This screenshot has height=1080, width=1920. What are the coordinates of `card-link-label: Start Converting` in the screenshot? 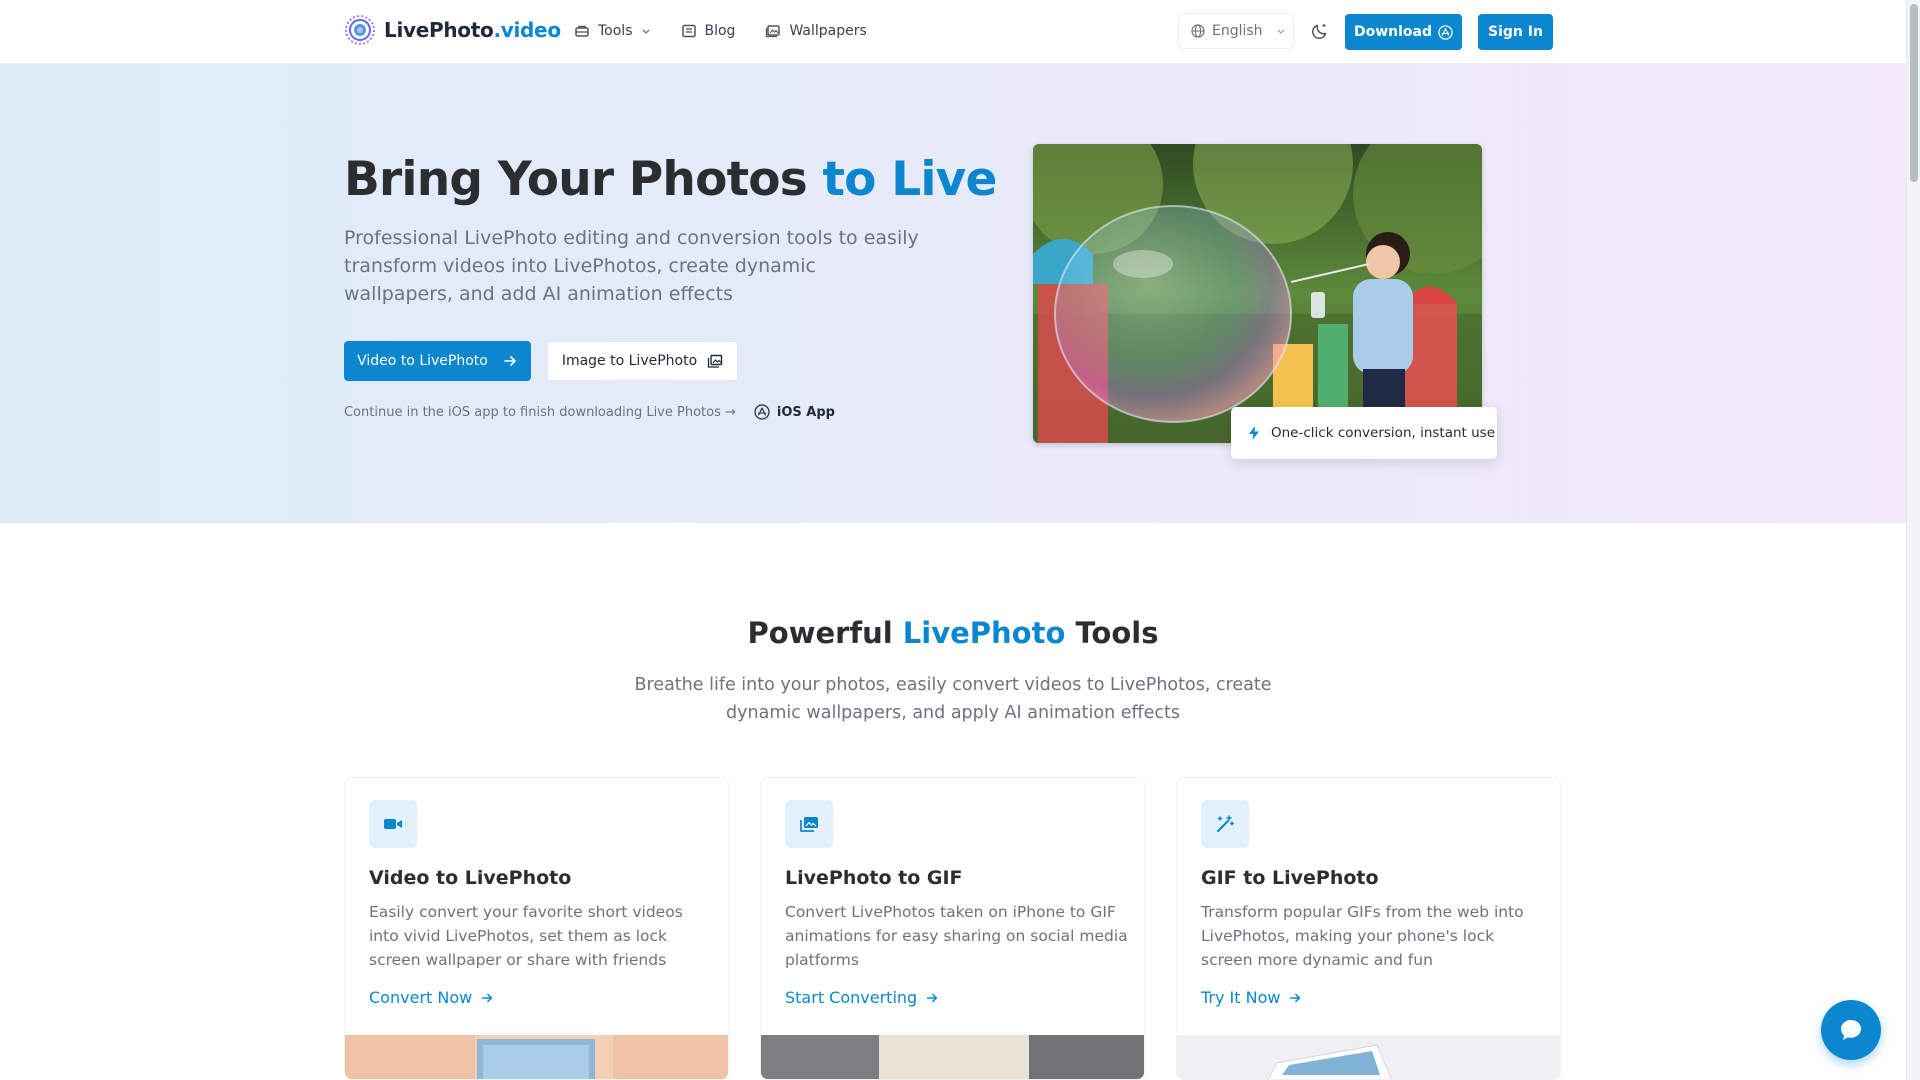 It's located at (851, 997).